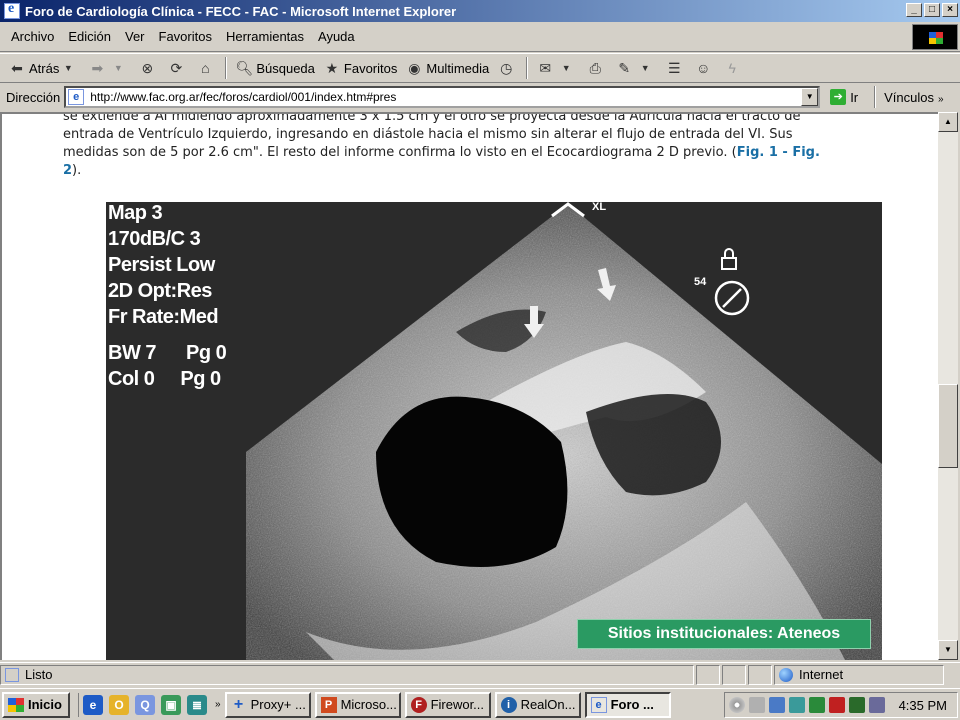  What do you see at coordinates (777, 705) in the screenshot?
I see `network-tray-icon` at bounding box center [777, 705].